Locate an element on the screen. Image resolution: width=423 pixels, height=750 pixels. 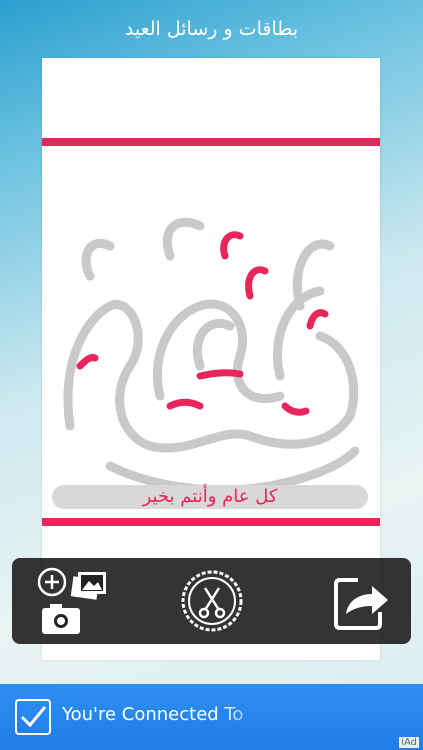
card-top-band is located at coordinates (211, 142).